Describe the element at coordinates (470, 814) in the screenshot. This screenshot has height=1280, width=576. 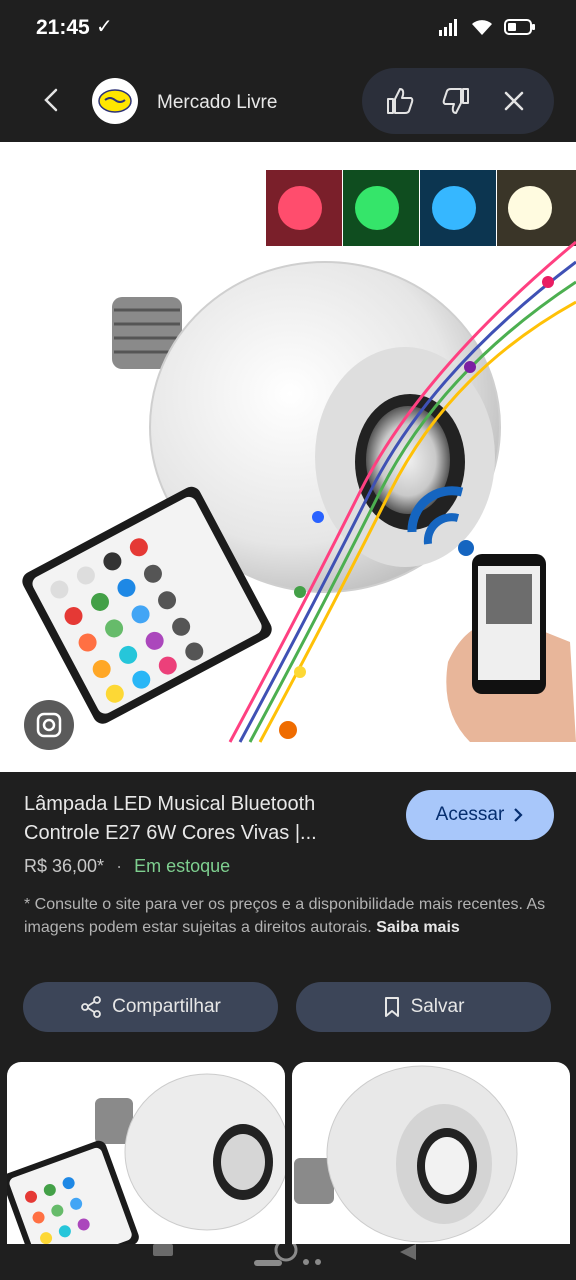
I see `access-label: Acessar` at that location.